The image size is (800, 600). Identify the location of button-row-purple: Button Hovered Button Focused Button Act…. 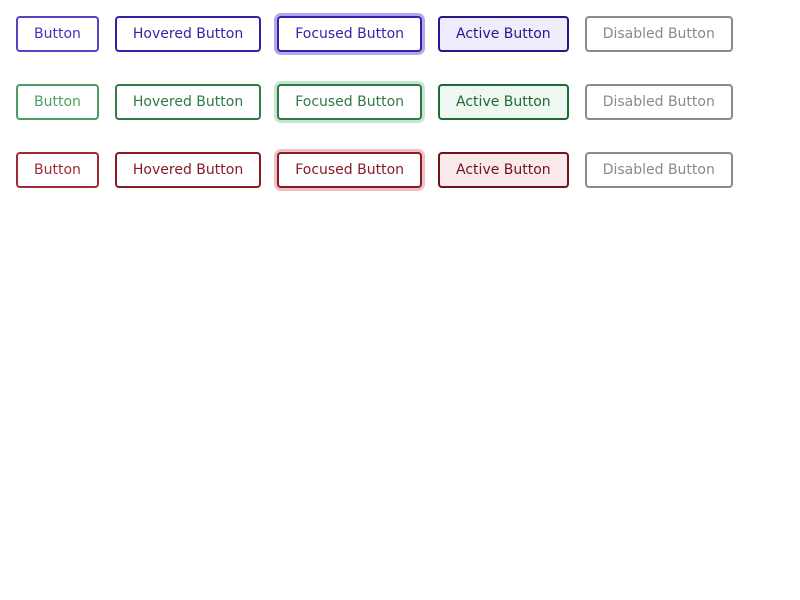
(382, 34).